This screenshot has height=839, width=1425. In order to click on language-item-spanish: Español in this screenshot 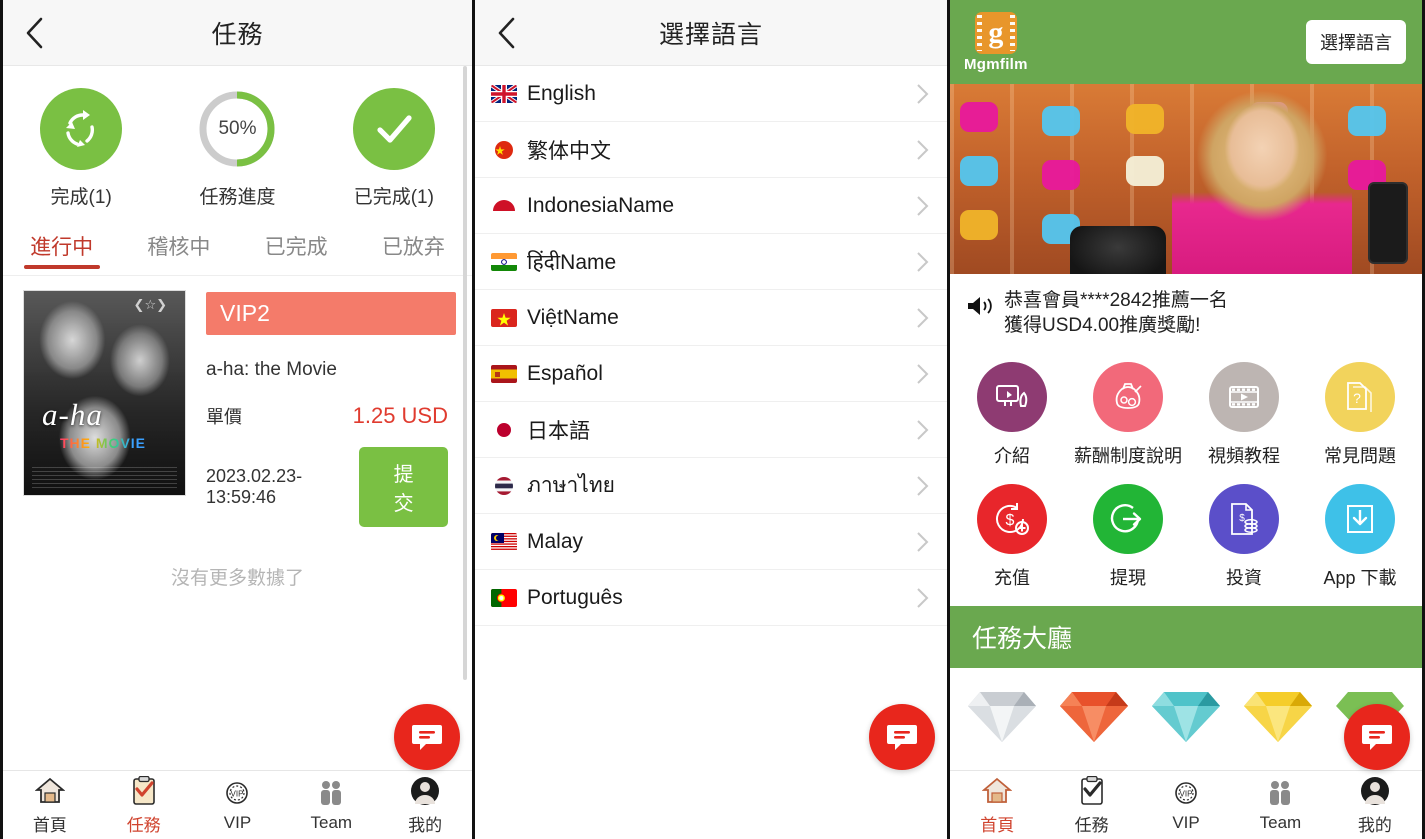, I will do `click(711, 374)`.